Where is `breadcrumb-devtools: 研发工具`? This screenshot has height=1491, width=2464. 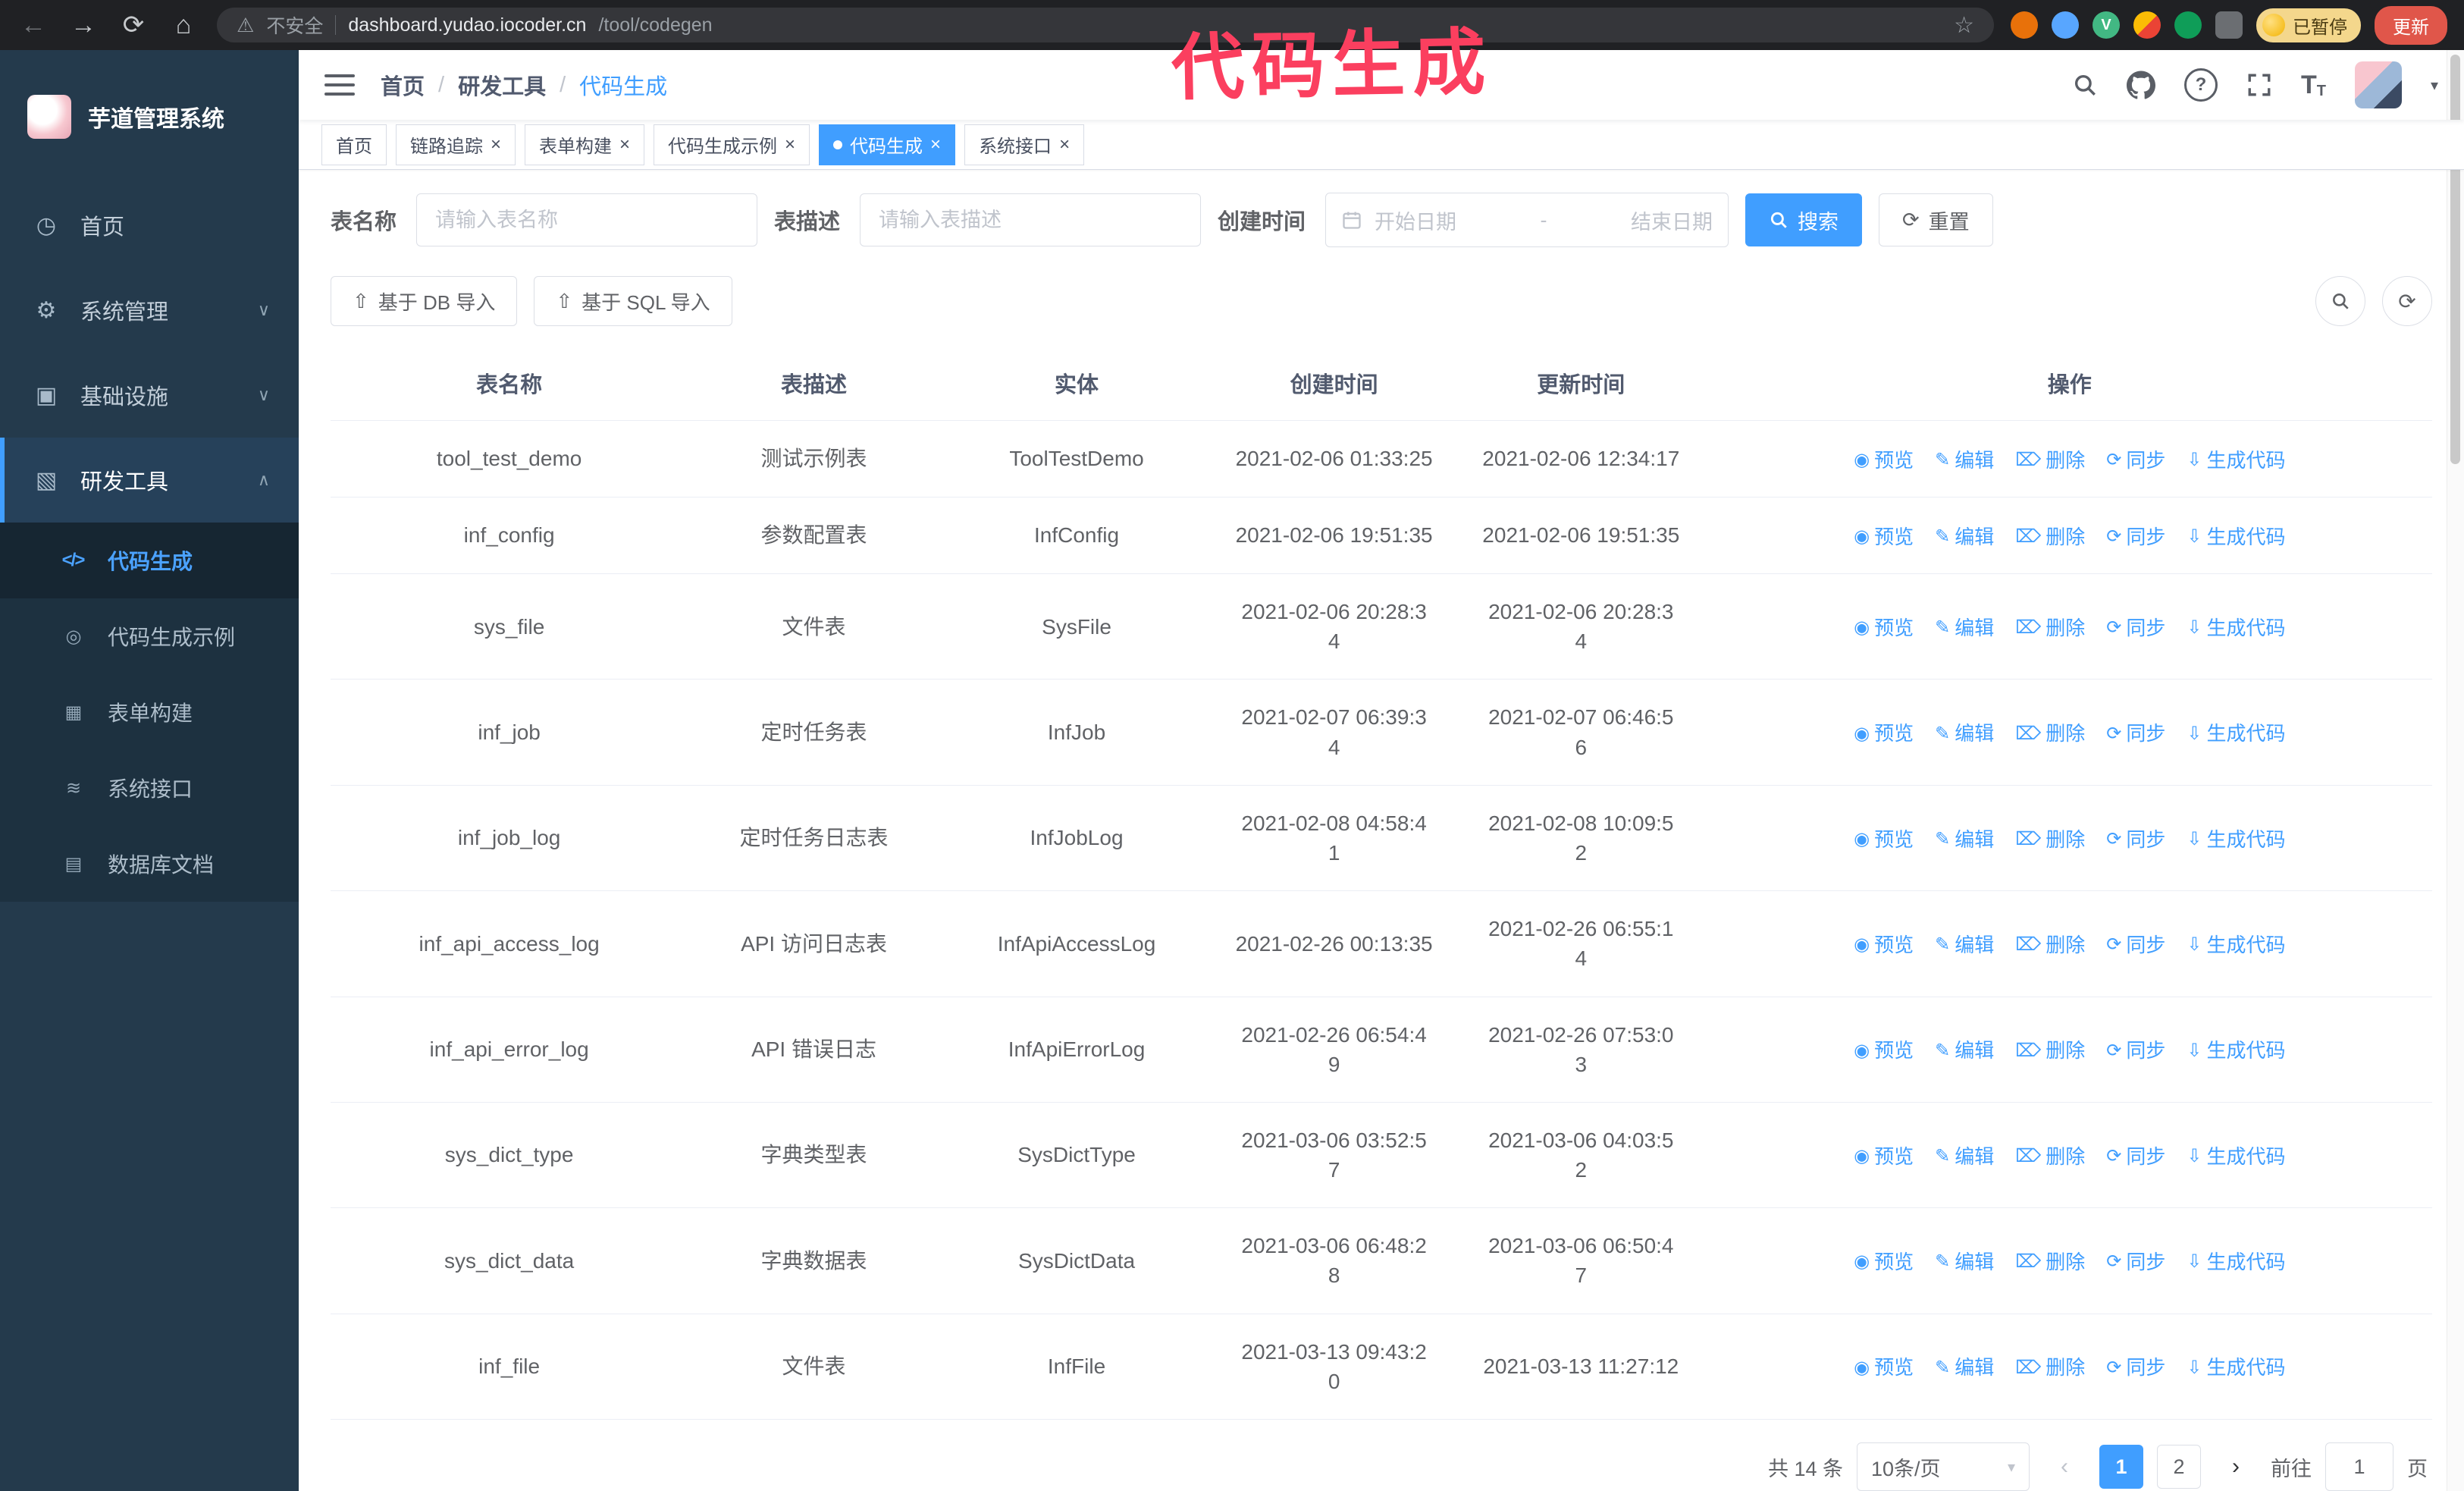
breadcrumb-devtools: 研发工具 is located at coordinates (502, 85).